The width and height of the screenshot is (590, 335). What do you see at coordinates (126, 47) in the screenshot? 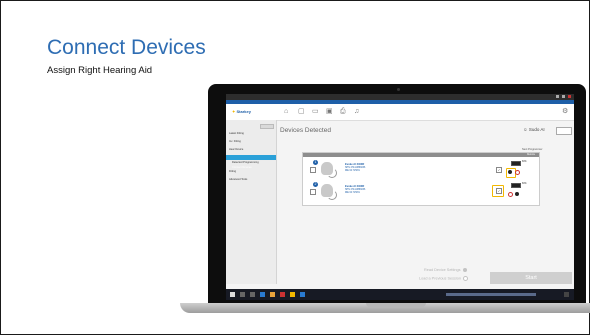
I see `slide-title: Connect Devices` at bounding box center [126, 47].